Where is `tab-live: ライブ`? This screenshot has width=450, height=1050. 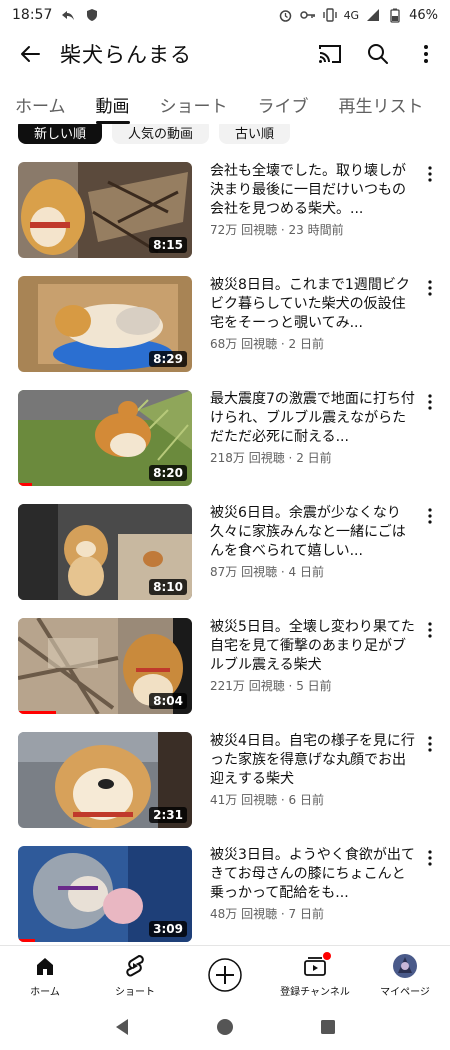
tab-live: ライブ is located at coordinates (283, 104).